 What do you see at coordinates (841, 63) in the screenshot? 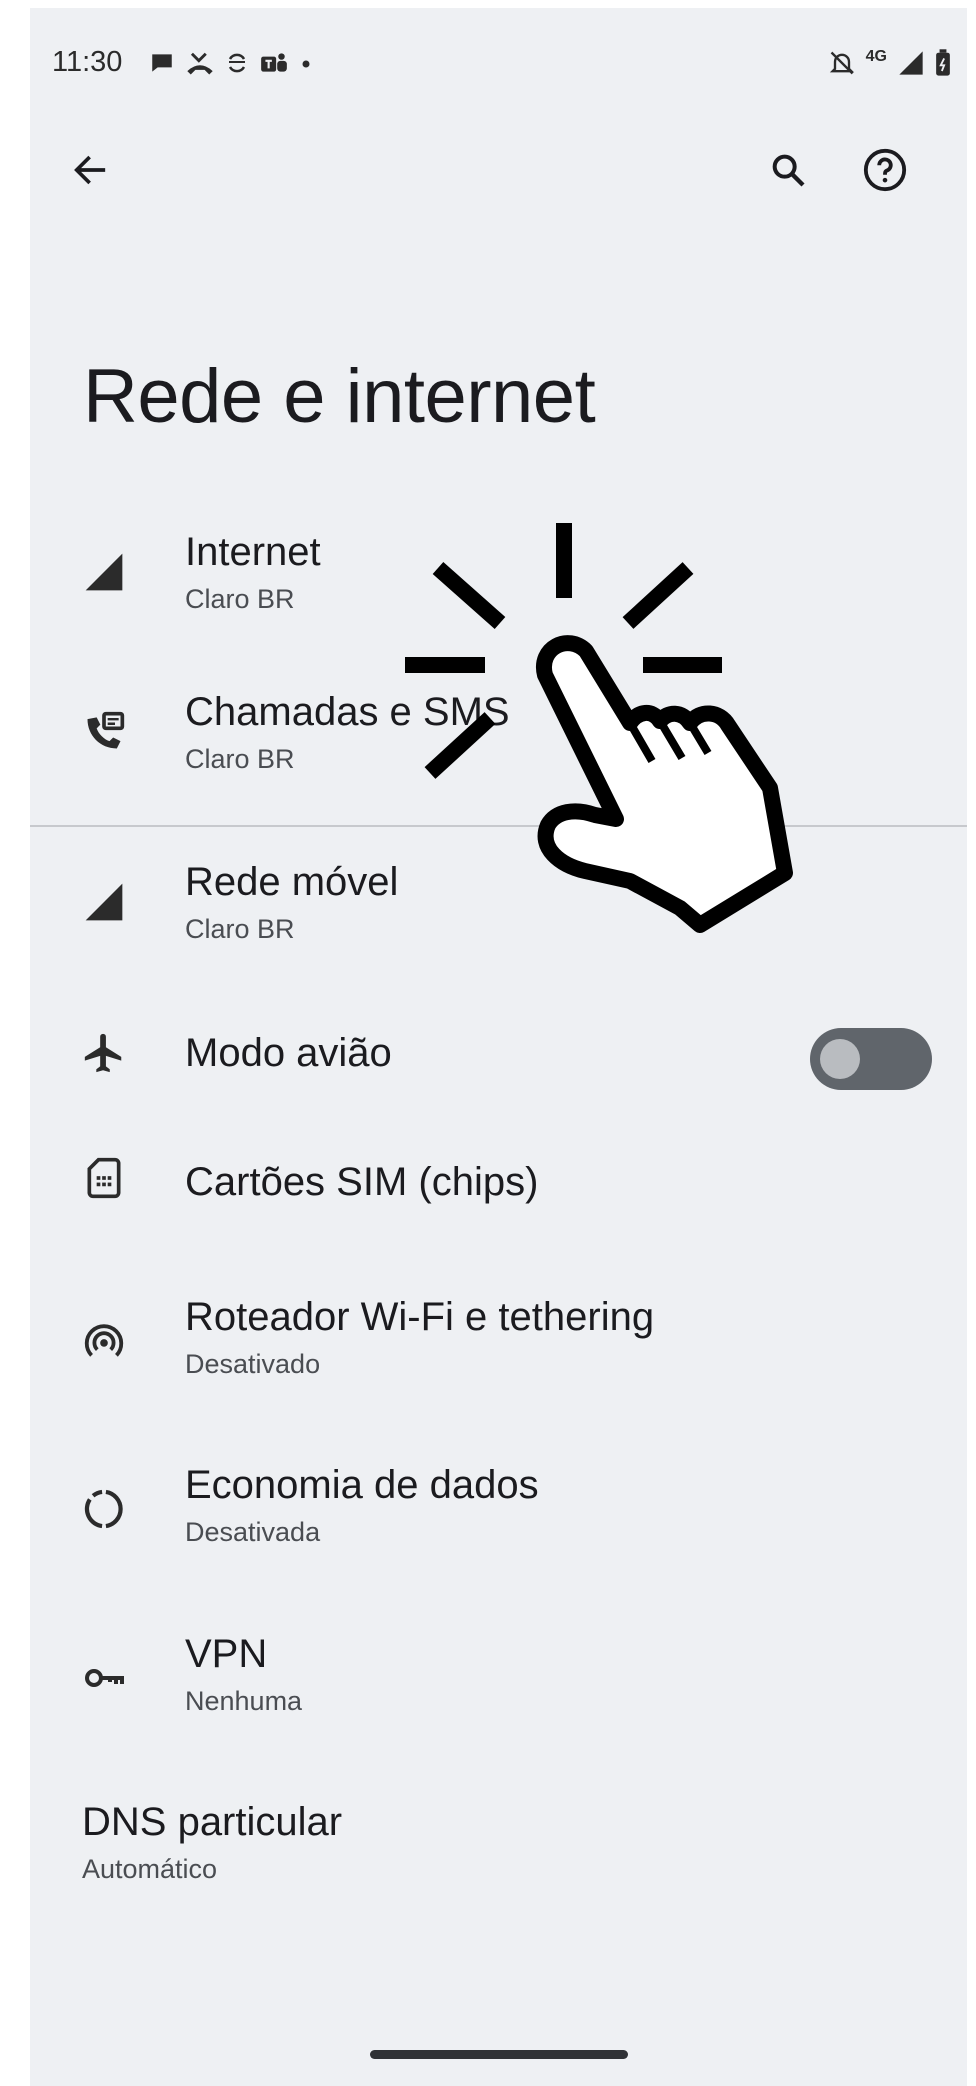
I see `notifications-off-icon` at bounding box center [841, 63].